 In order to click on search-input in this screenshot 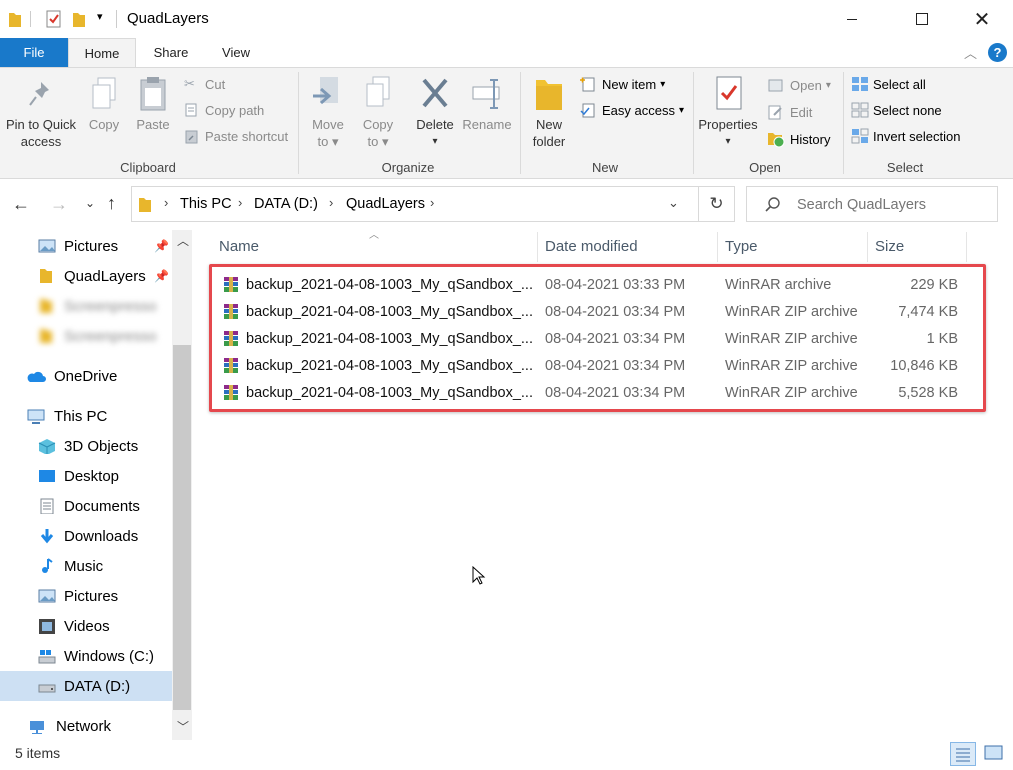, I will do `click(892, 205)`.